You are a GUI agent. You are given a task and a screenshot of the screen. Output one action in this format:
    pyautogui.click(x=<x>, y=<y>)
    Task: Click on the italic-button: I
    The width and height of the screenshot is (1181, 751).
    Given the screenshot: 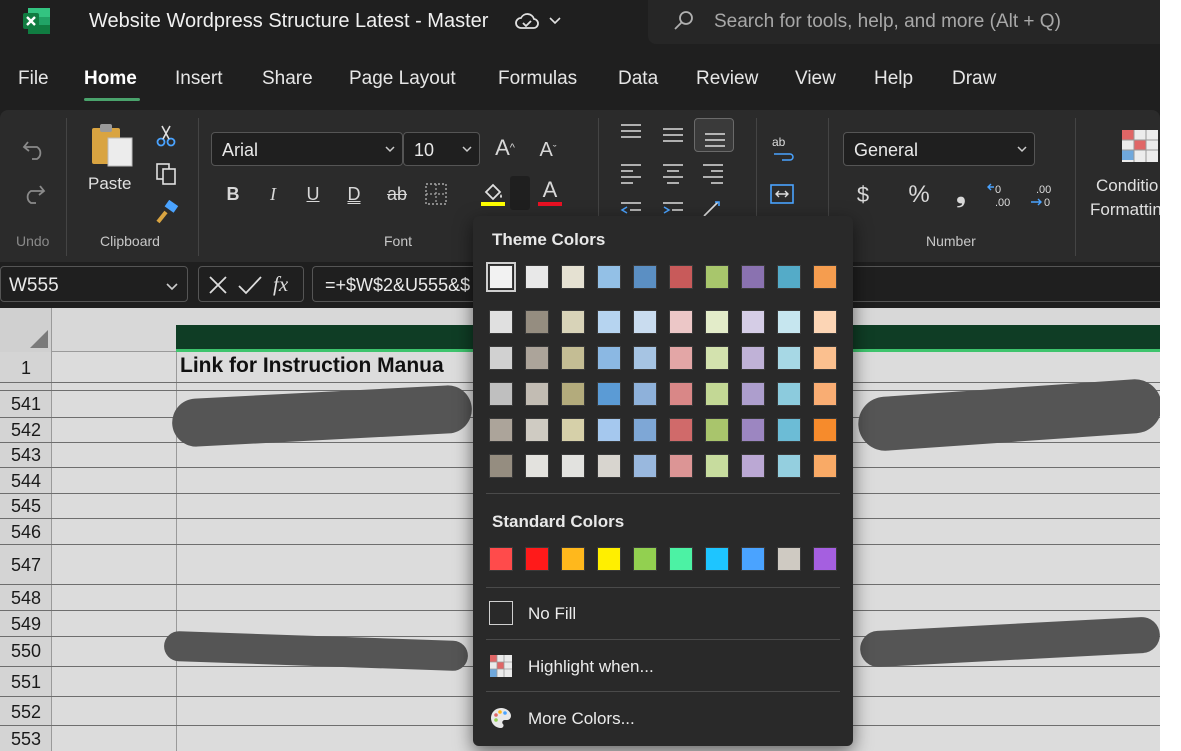 What is the action you would take?
    pyautogui.click(x=273, y=194)
    